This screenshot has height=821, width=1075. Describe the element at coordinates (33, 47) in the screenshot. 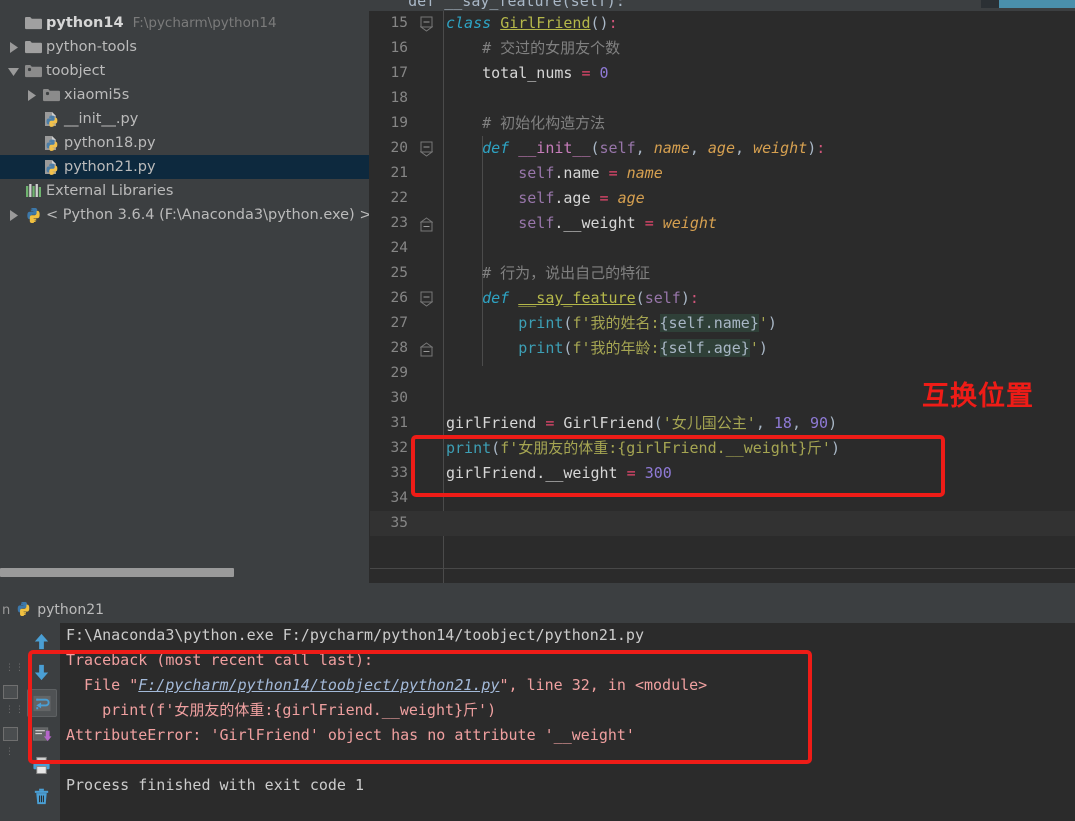

I see `folder-icon` at that location.